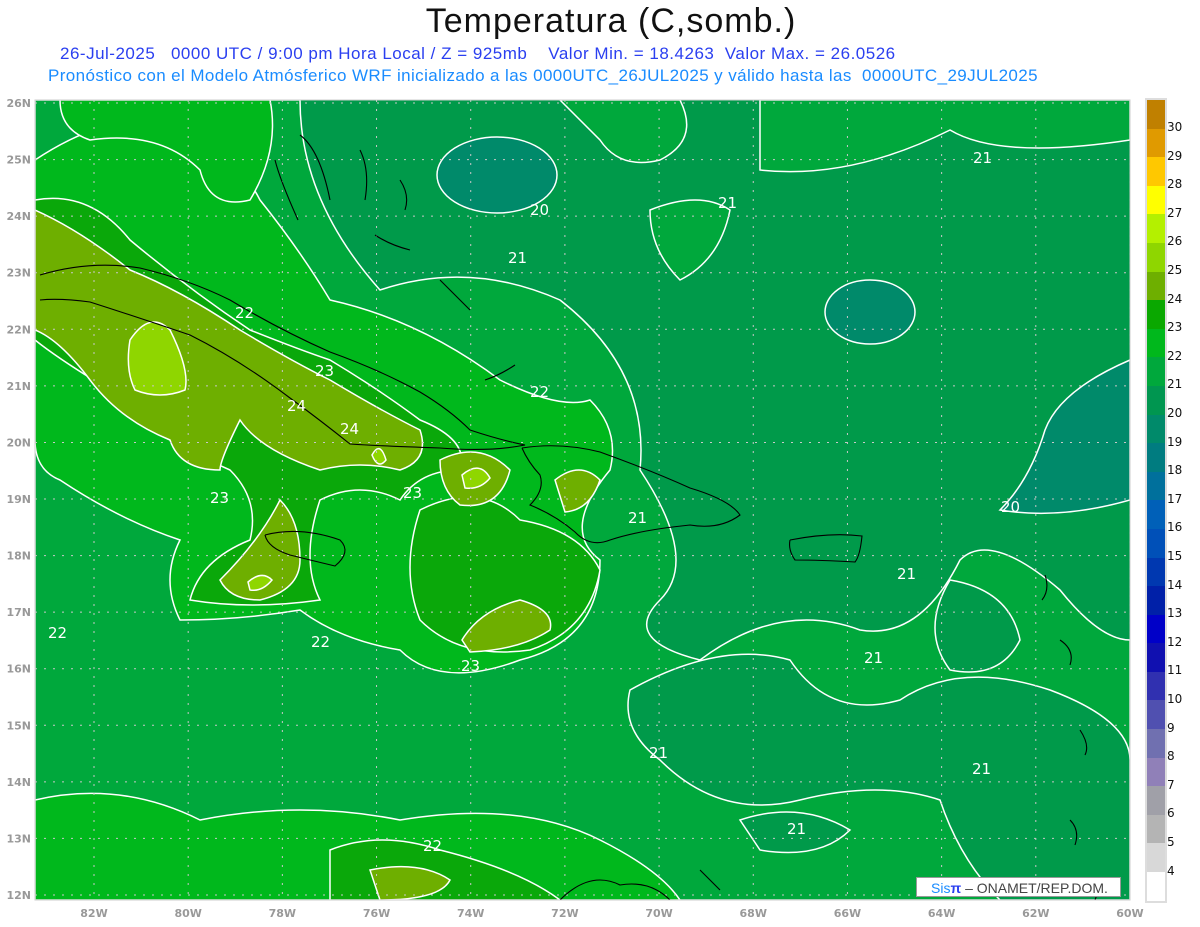 This screenshot has width=1200, height=927. What do you see at coordinates (1175, 355) in the screenshot?
I see `colorbar-label: 22` at bounding box center [1175, 355].